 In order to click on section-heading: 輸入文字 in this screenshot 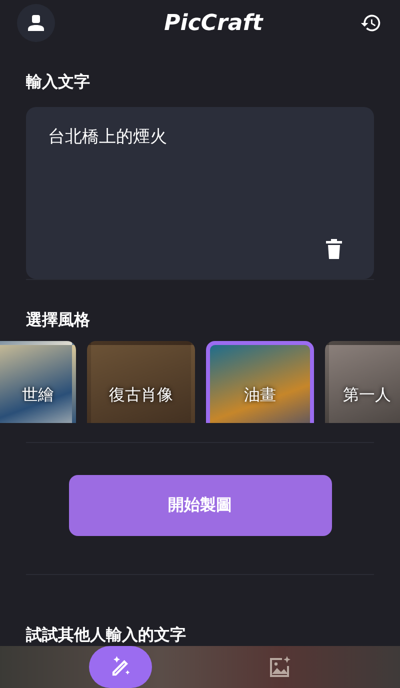, I will do `click(58, 82)`.